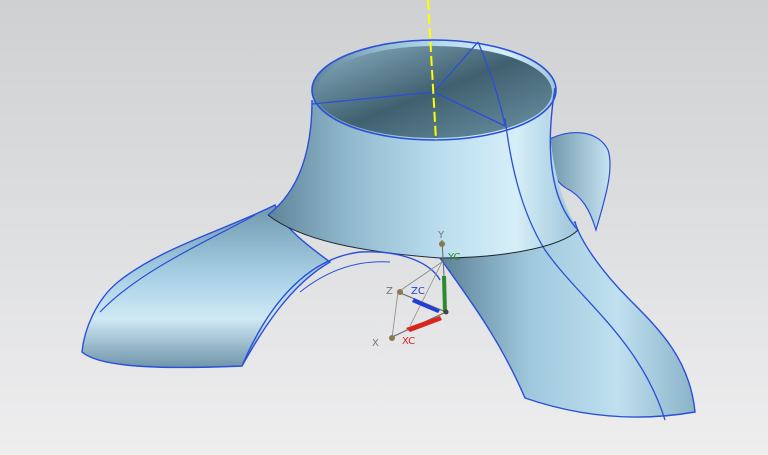 This screenshot has width=768, height=455. What do you see at coordinates (389, 291) in the screenshot?
I see `z-label: Z` at bounding box center [389, 291].